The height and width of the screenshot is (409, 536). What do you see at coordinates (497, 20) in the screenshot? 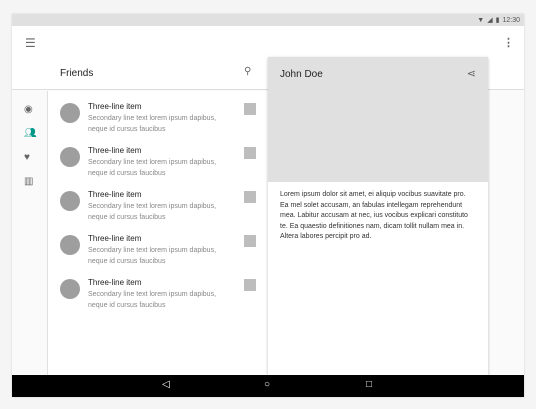
I see `battery-icon: ▮` at bounding box center [497, 20].